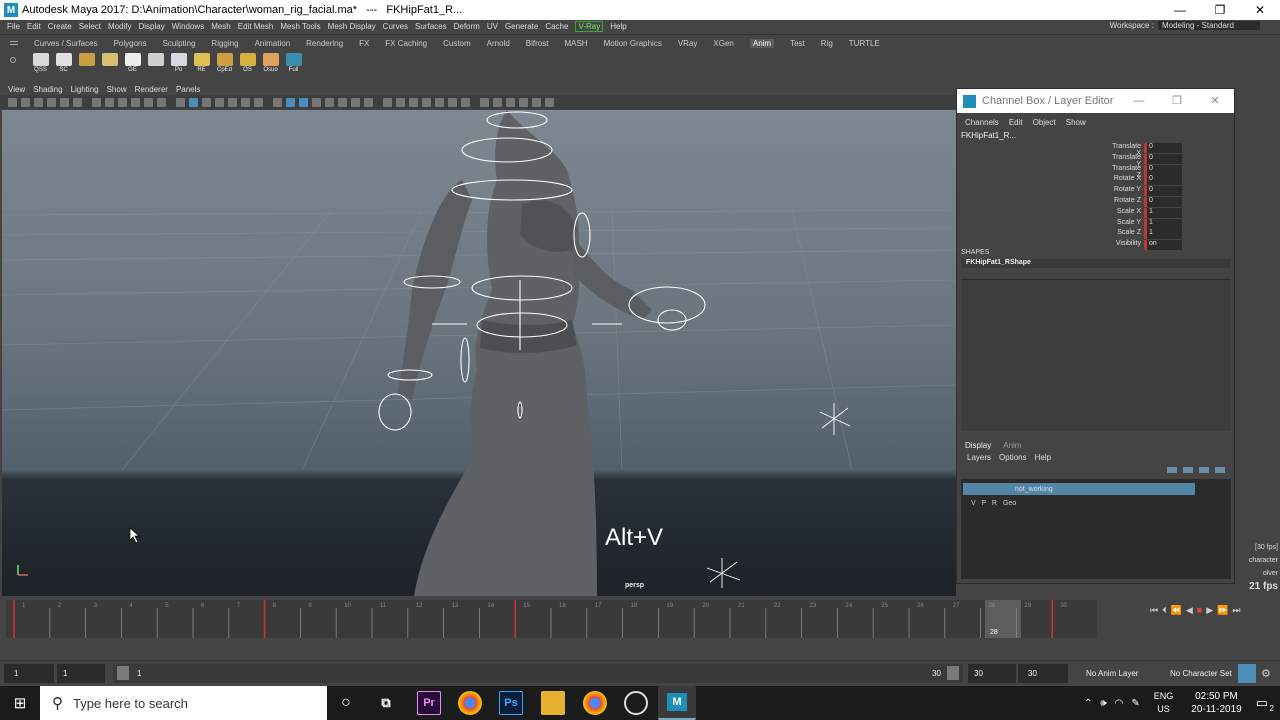  What do you see at coordinates (1215, 101) in the screenshot?
I see `cb-close-button: ✕` at bounding box center [1215, 101].